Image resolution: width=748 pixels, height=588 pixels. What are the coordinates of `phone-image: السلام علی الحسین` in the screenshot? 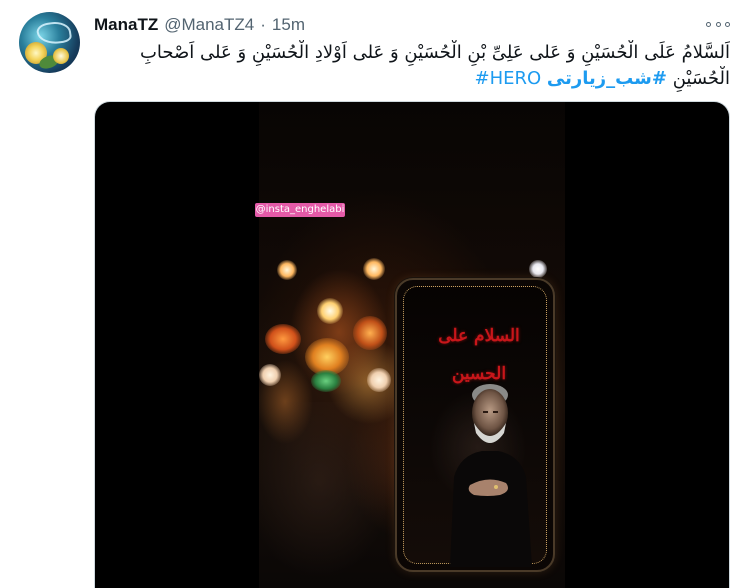 It's located at (475, 425).